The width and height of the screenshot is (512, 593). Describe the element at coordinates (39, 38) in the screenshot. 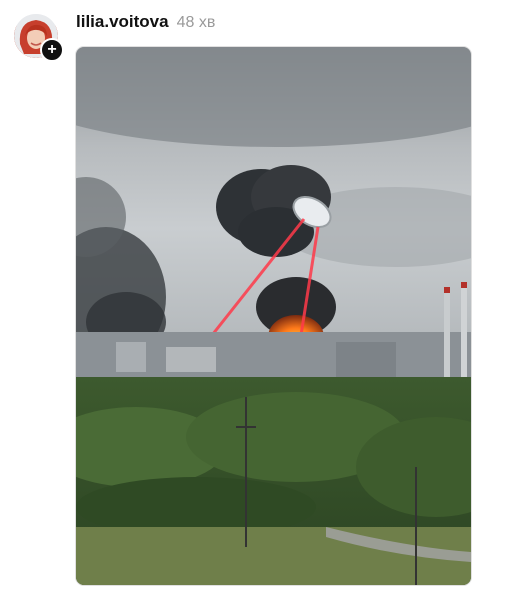

I see `avatar: +` at that location.